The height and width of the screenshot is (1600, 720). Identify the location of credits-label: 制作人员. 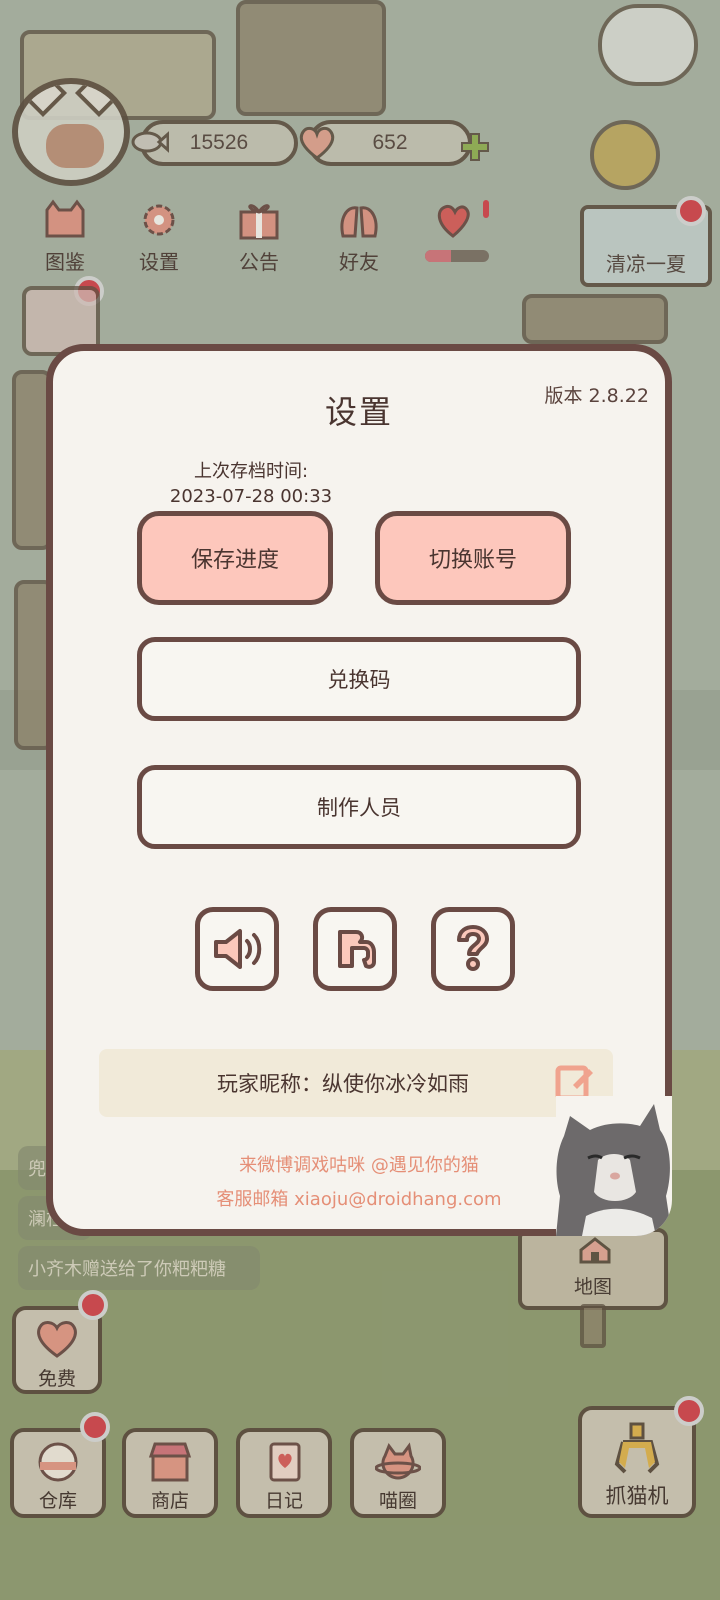
(359, 808).